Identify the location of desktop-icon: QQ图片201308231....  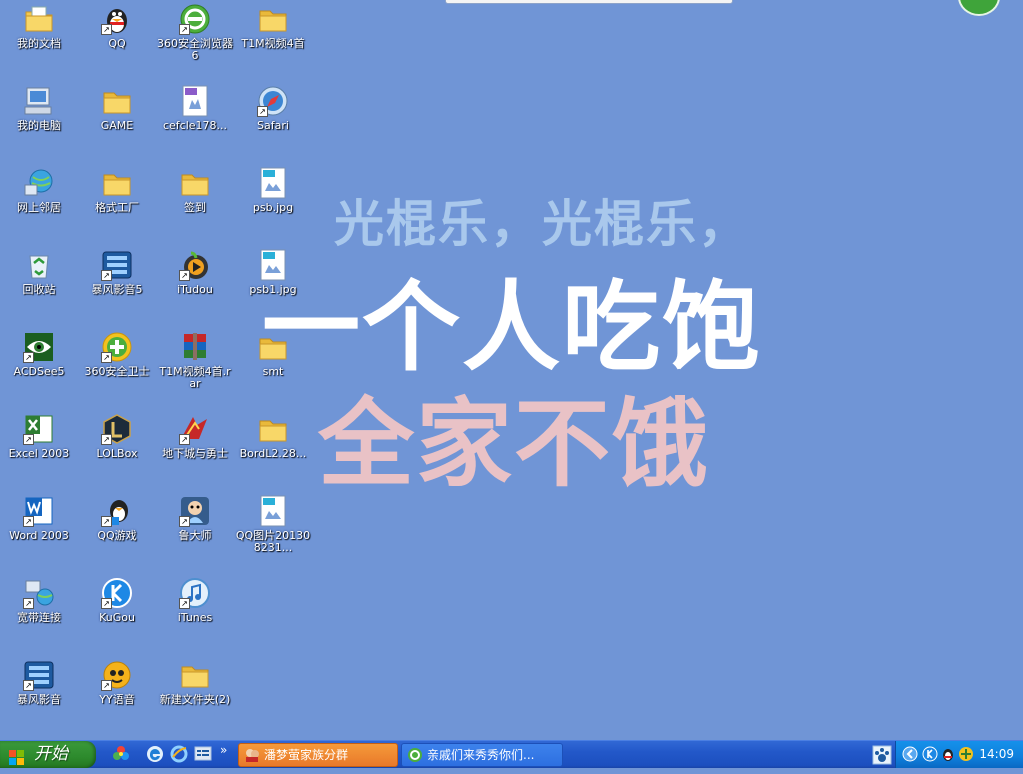
(273, 524).